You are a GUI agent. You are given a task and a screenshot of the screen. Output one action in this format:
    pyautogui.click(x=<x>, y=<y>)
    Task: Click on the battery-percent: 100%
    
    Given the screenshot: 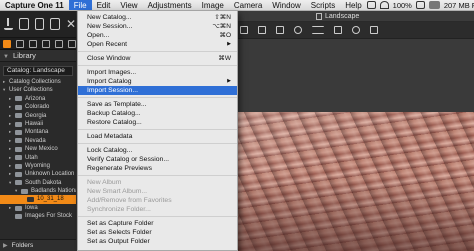 What is the action you would take?
    pyautogui.click(x=402, y=5)
    